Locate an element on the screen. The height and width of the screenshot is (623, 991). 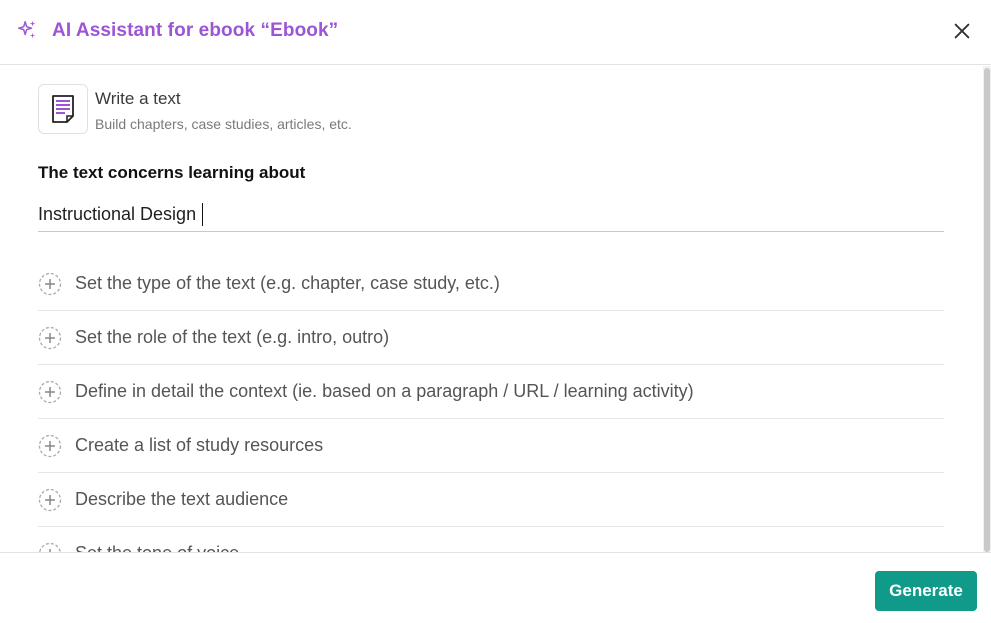
document-icon is located at coordinates (63, 109).